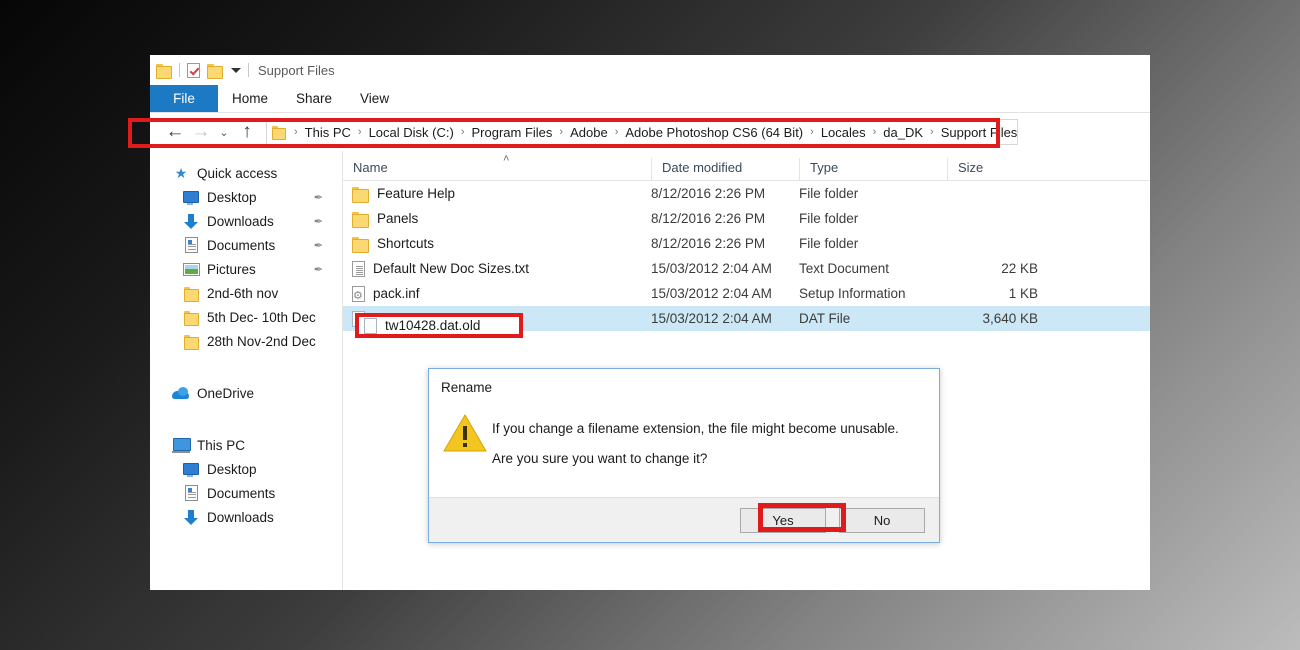 This screenshot has height=650, width=1300. I want to click on sidebar-label: Quick access, so click(237, 173).